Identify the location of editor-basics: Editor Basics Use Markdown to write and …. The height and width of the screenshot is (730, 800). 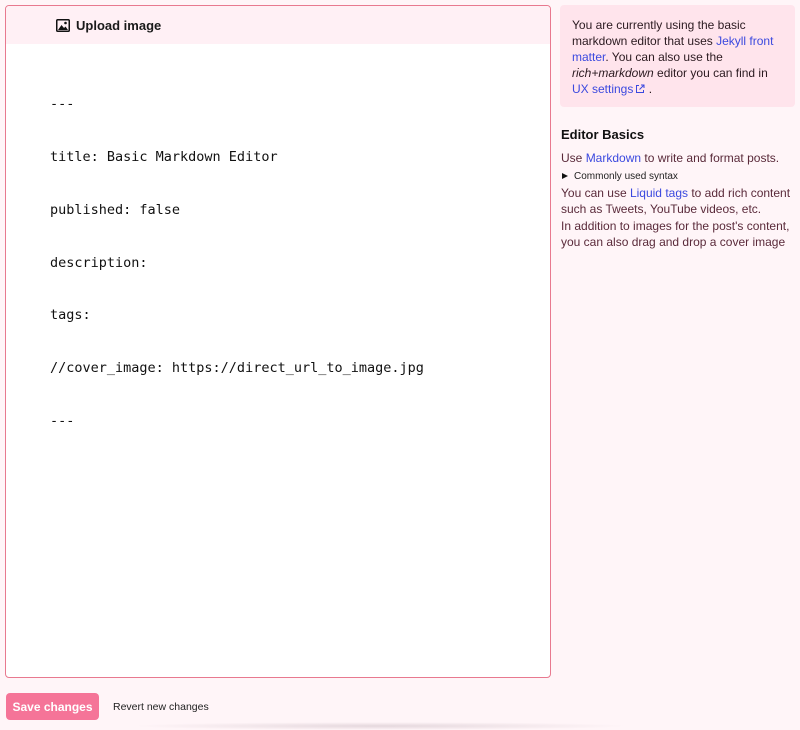
(677, 189).